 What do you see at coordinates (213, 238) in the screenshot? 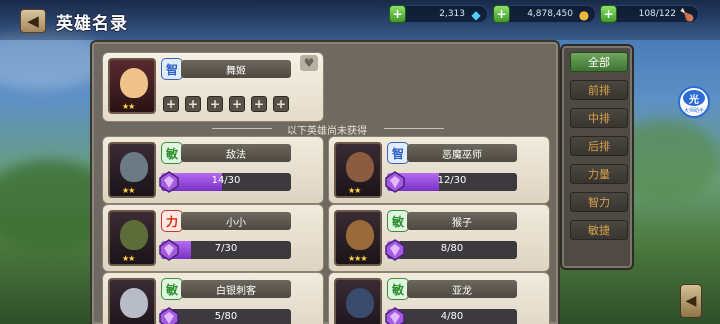
I see `hero-card: ★★ 力小小 7/30` at bounding box center [213, 238].